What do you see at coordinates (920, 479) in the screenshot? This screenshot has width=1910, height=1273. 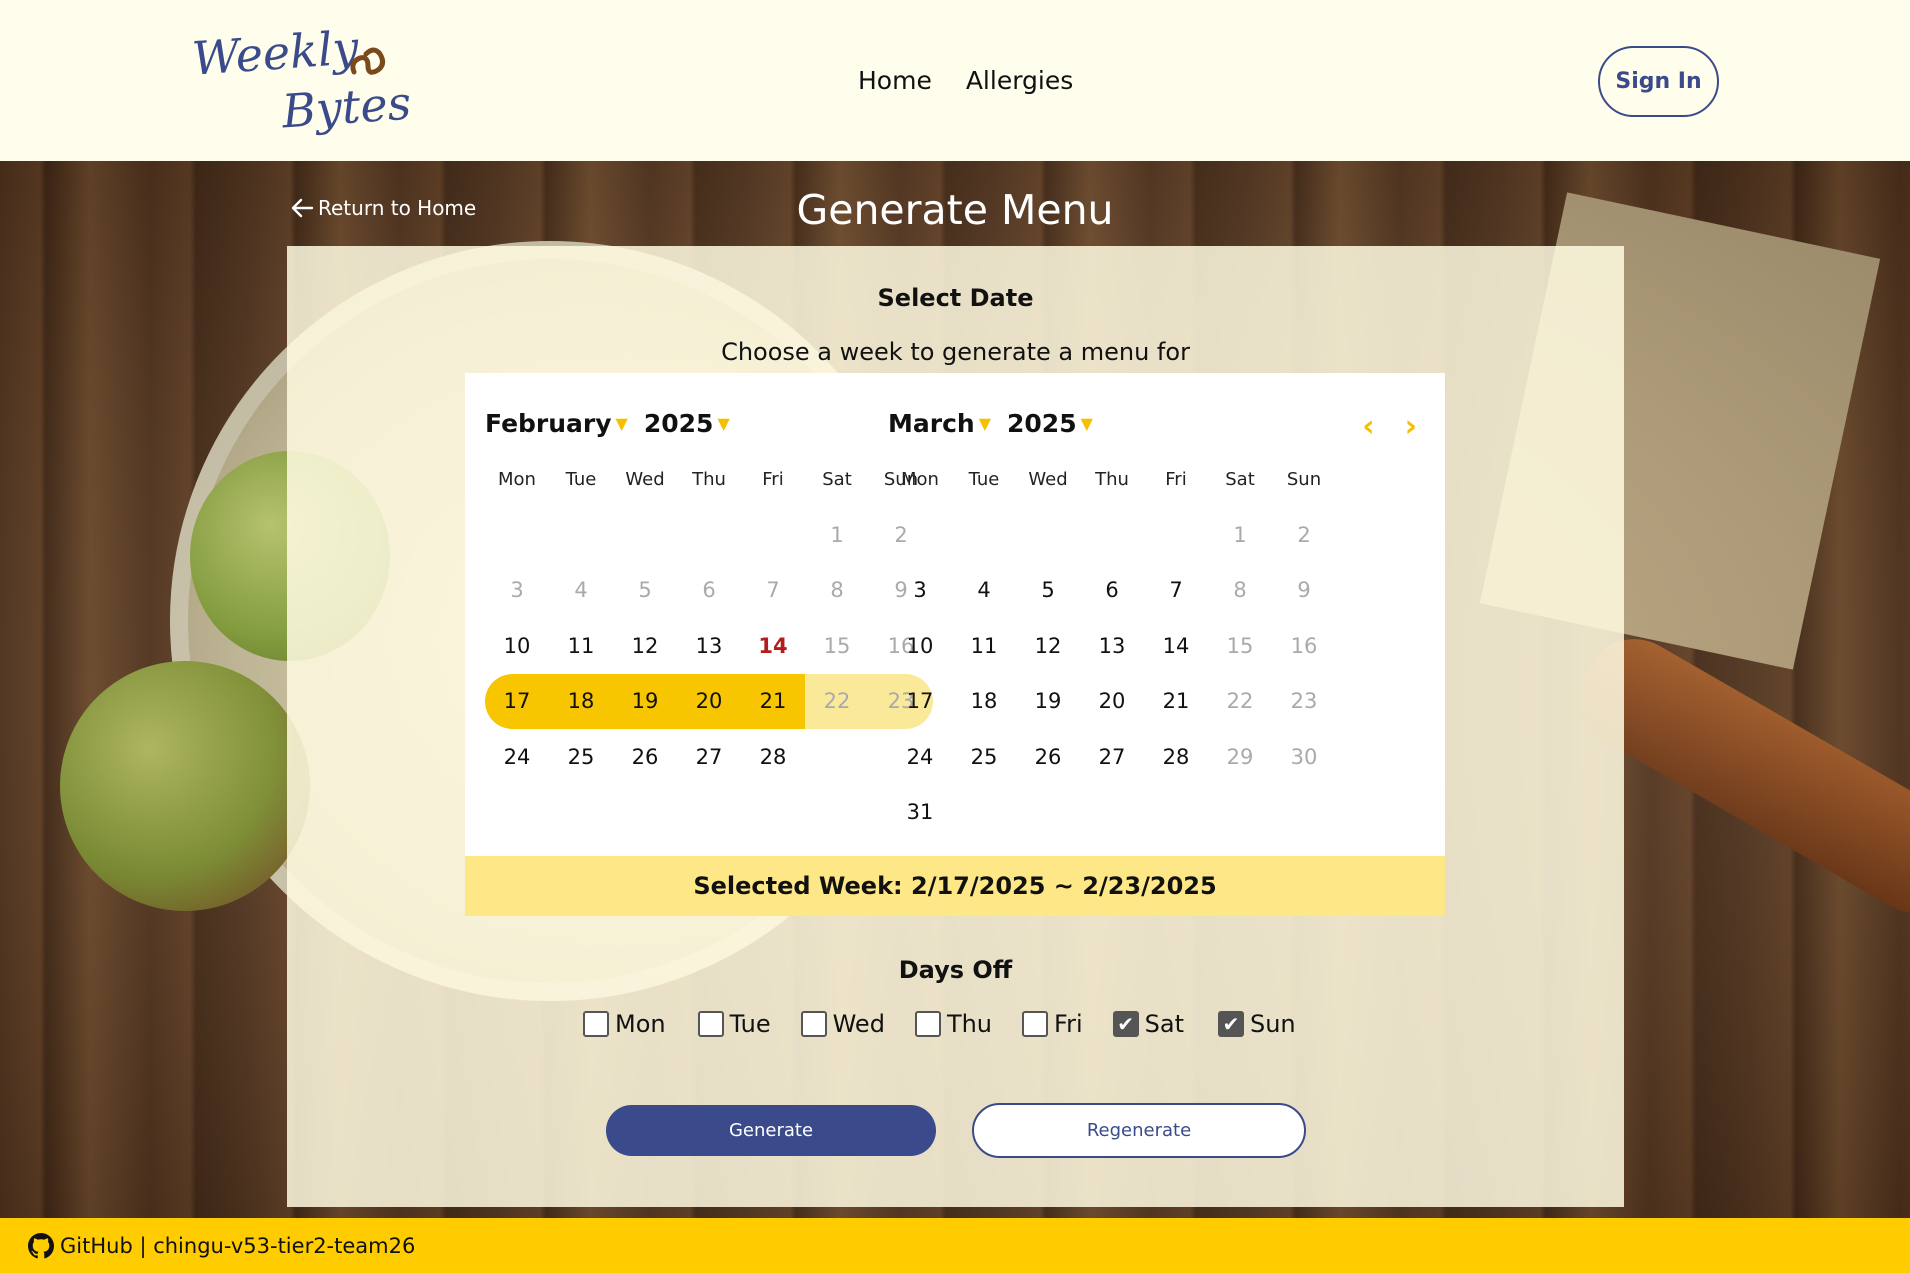 I see `weekday-label: Mon` at bounding box center [920, 479].